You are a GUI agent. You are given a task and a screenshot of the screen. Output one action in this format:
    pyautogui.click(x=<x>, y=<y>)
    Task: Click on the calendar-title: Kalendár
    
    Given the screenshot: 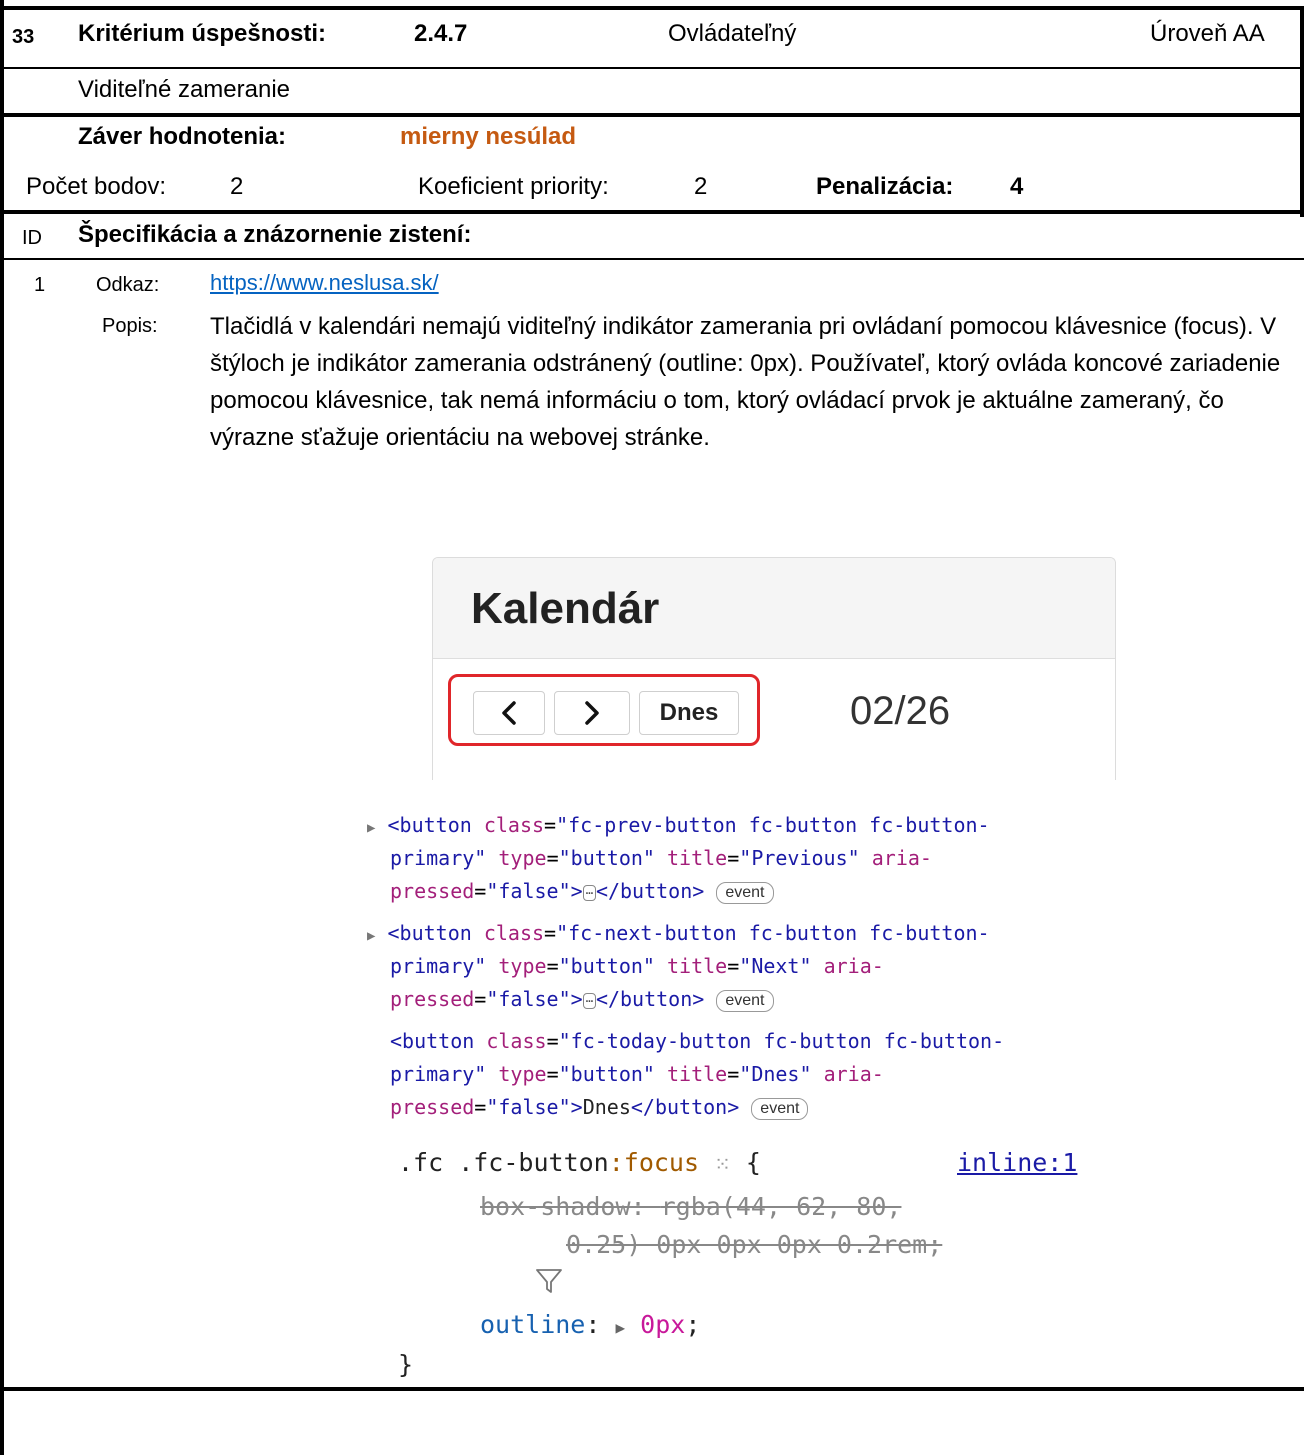 What is the action you would take?
    pyautogui.click(x=565, y=608)
    